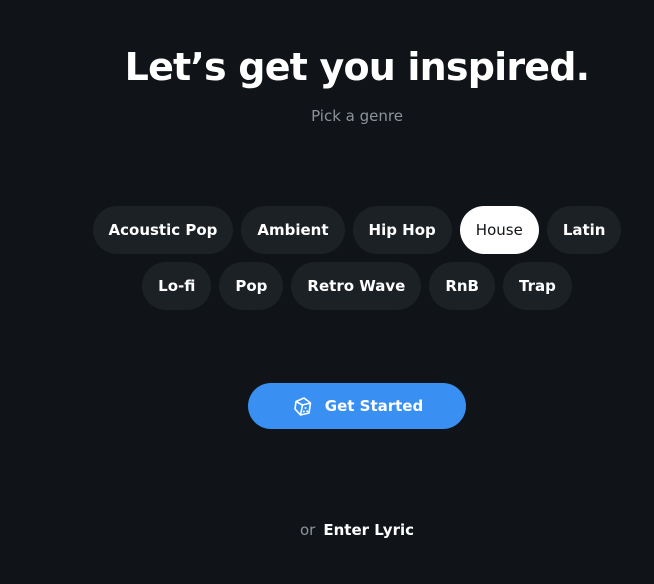 This screenshot has height=584, width=654. I want to click on genre-chip-latin: Latin, so click(584, 230).